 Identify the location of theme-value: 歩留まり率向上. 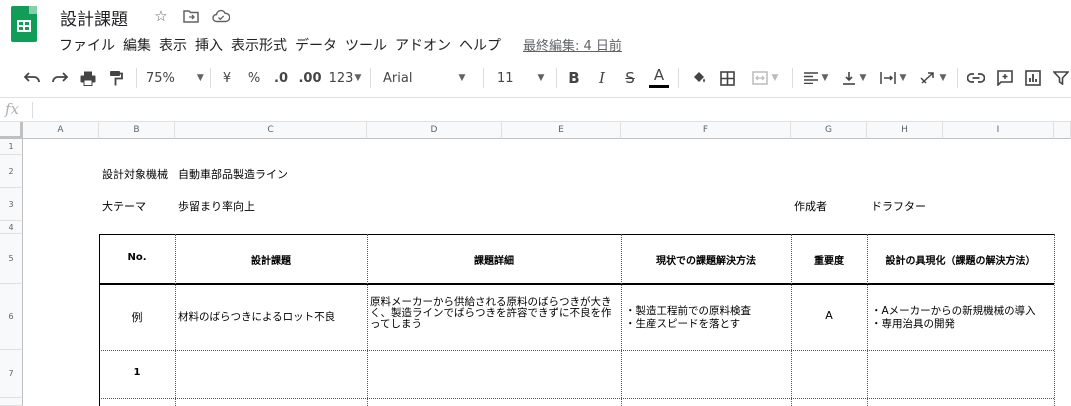
(216, 206).